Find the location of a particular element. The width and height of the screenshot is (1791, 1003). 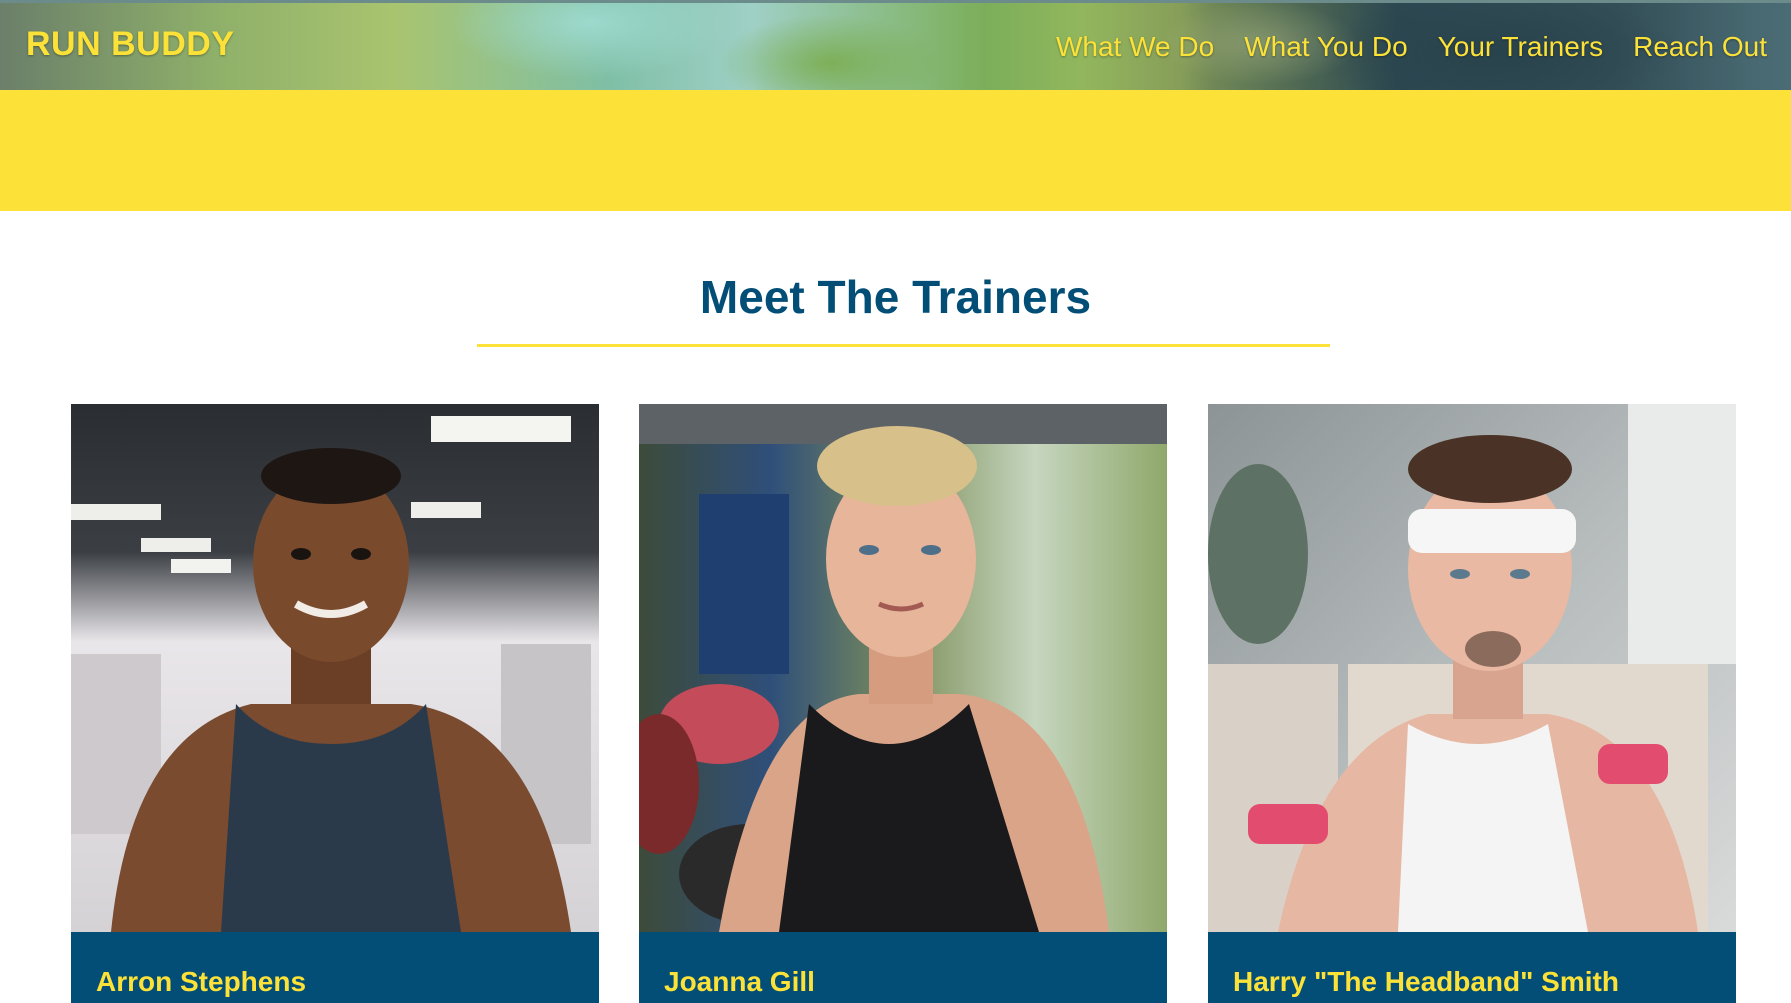

section-title: Meet The Trainers is located at coordinates (895, 297).